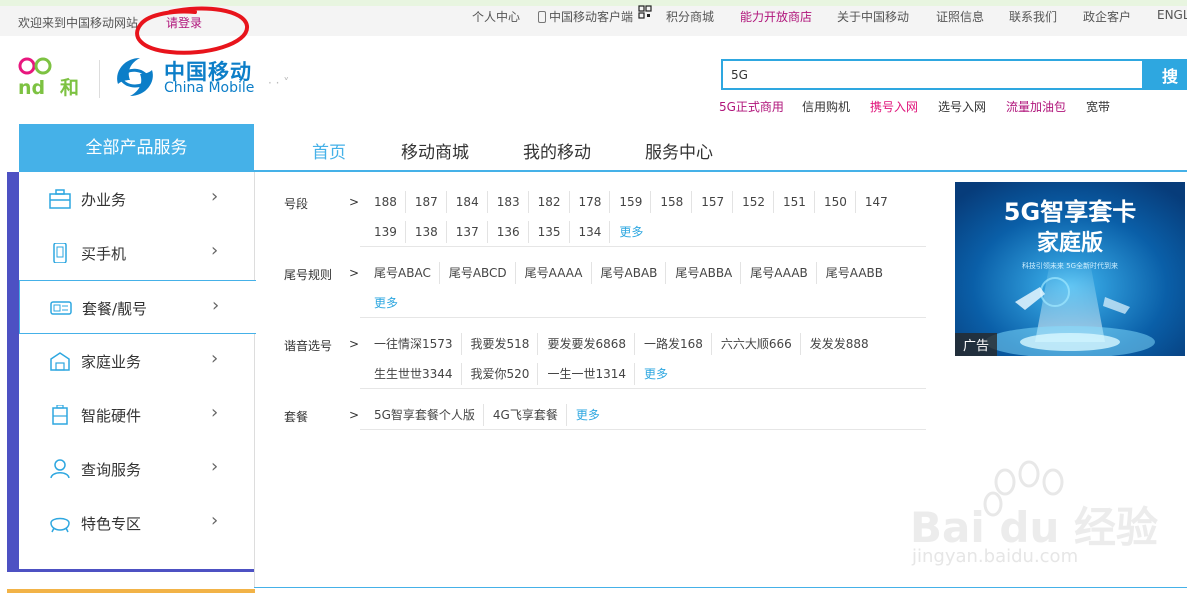  I want to click on topnav-contact: 联系我们, so click(1033, 16).